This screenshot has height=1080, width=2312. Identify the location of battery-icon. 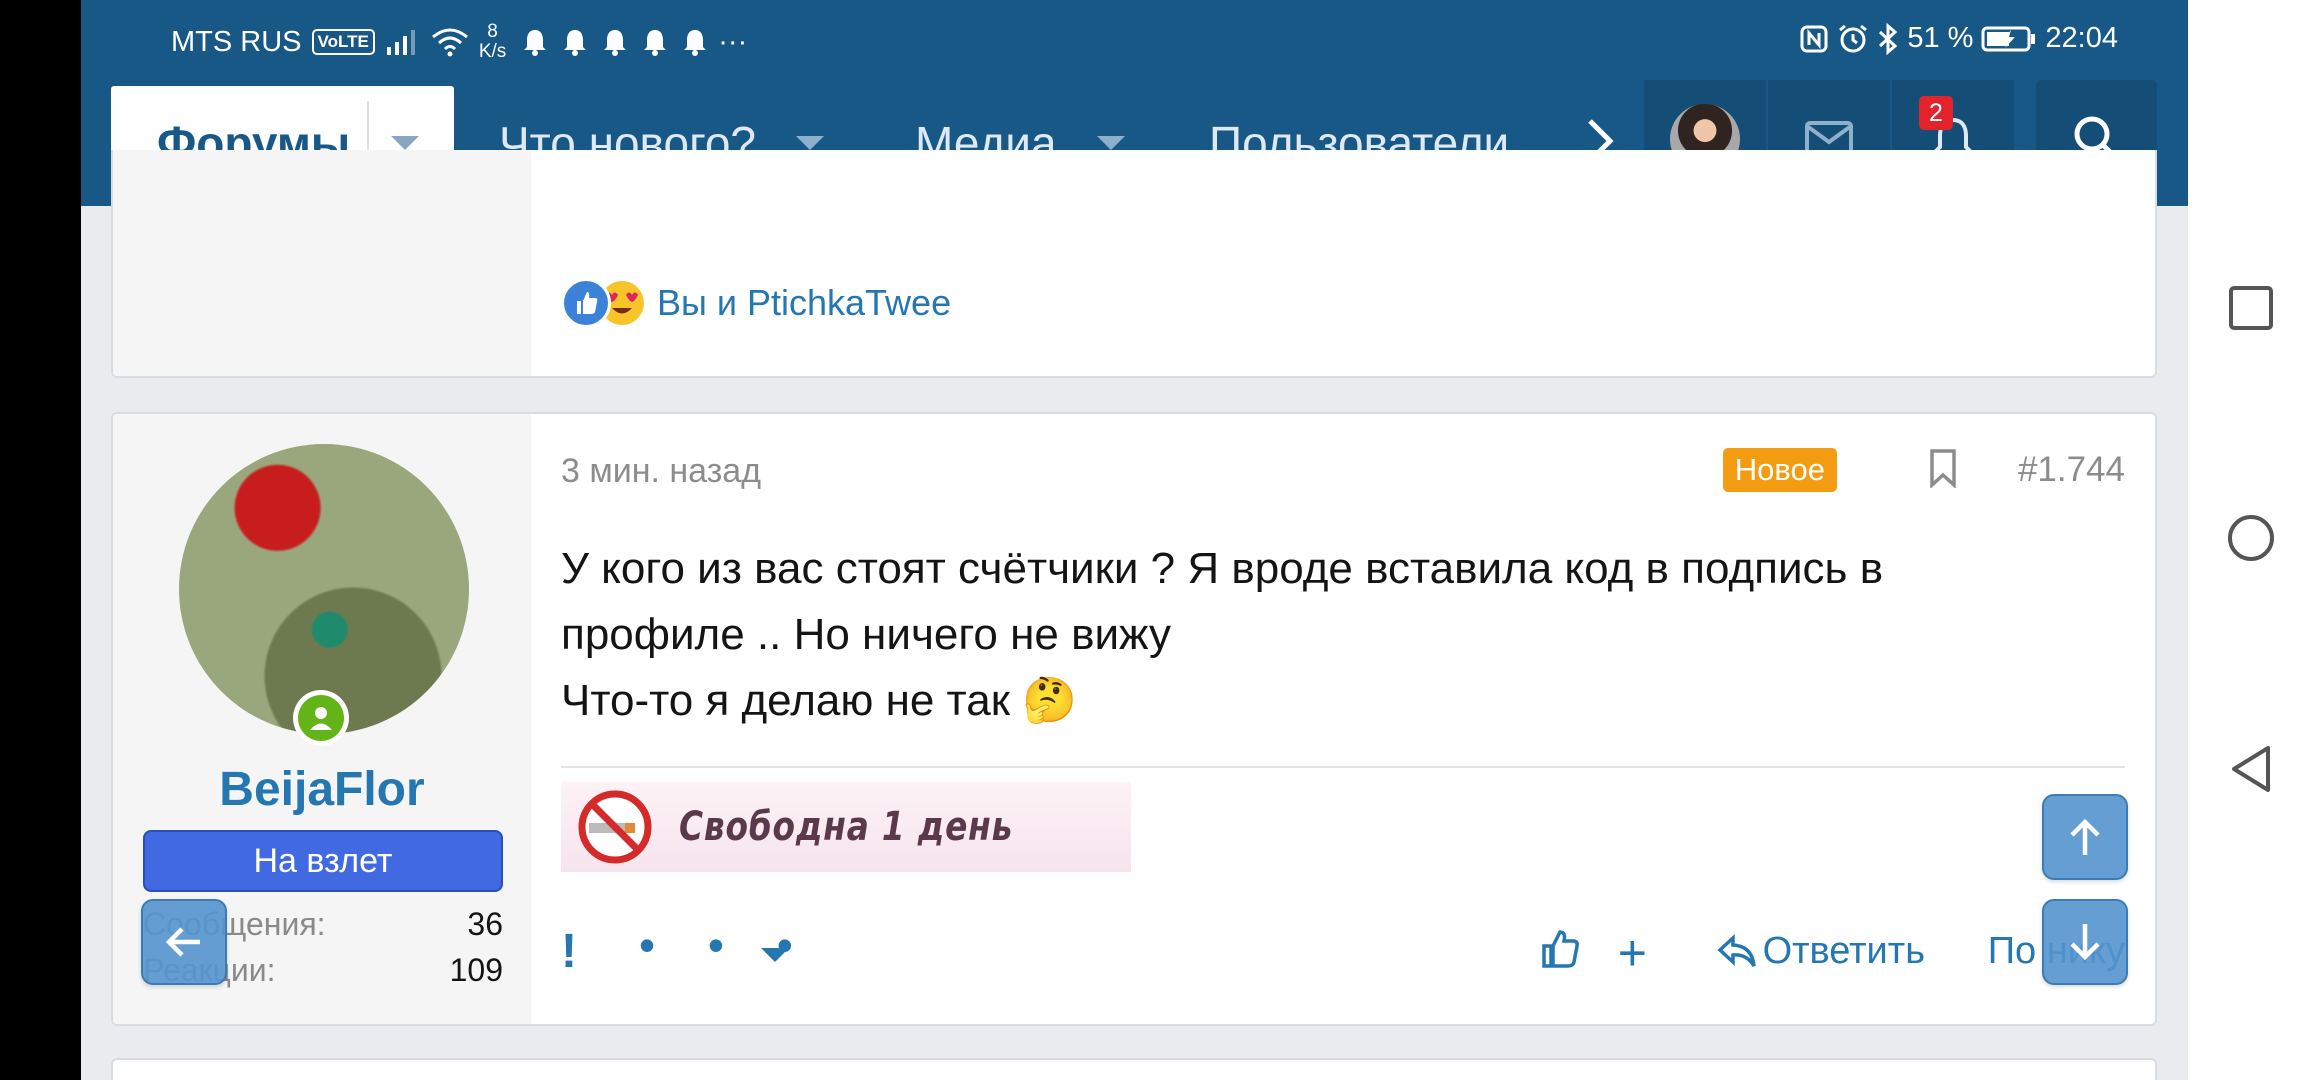
(2008, 38).